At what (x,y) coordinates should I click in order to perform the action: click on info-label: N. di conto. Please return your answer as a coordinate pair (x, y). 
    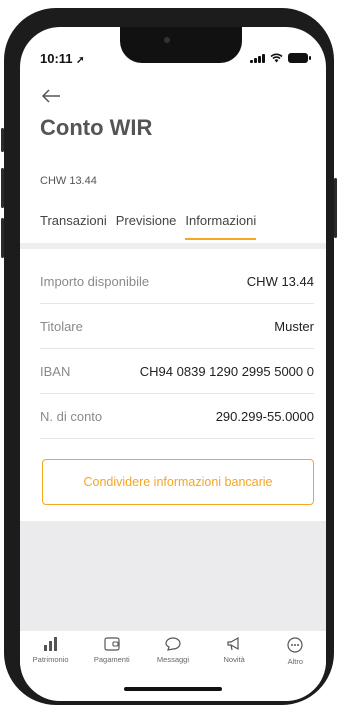
    Looking at the image, I should click on (71, 416).